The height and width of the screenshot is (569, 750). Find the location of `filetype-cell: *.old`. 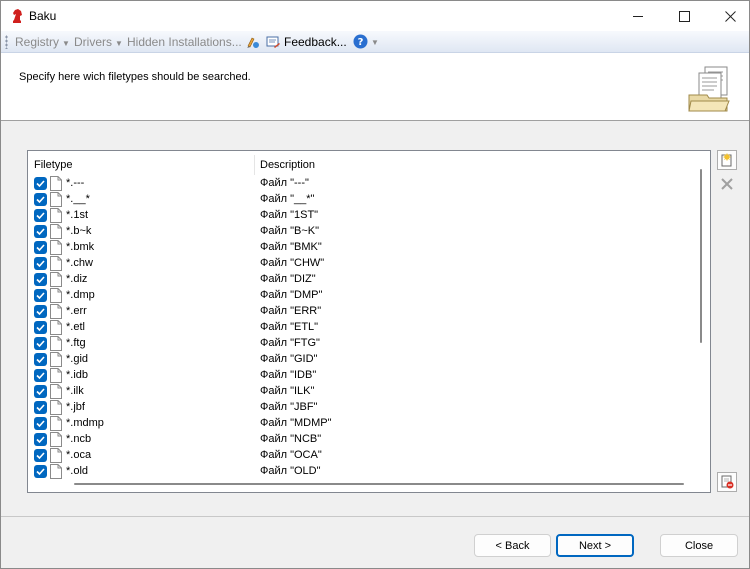

filetype-cell: *.old is located at coordinates (77, 471).